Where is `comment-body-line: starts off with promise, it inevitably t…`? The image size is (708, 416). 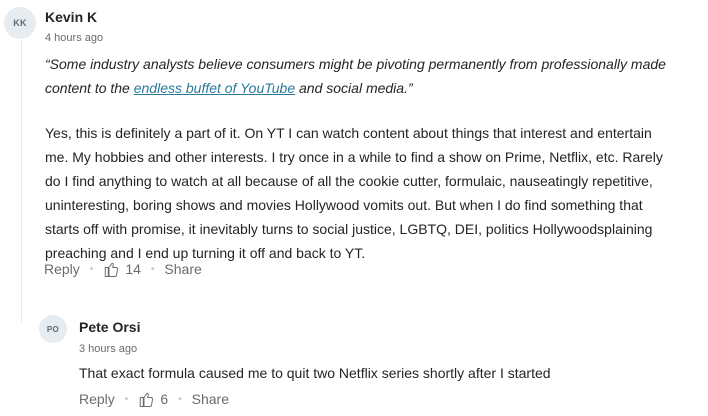 comment-body-line: starts off with promise, it inevitably t… is located at coordinates (349, 229).